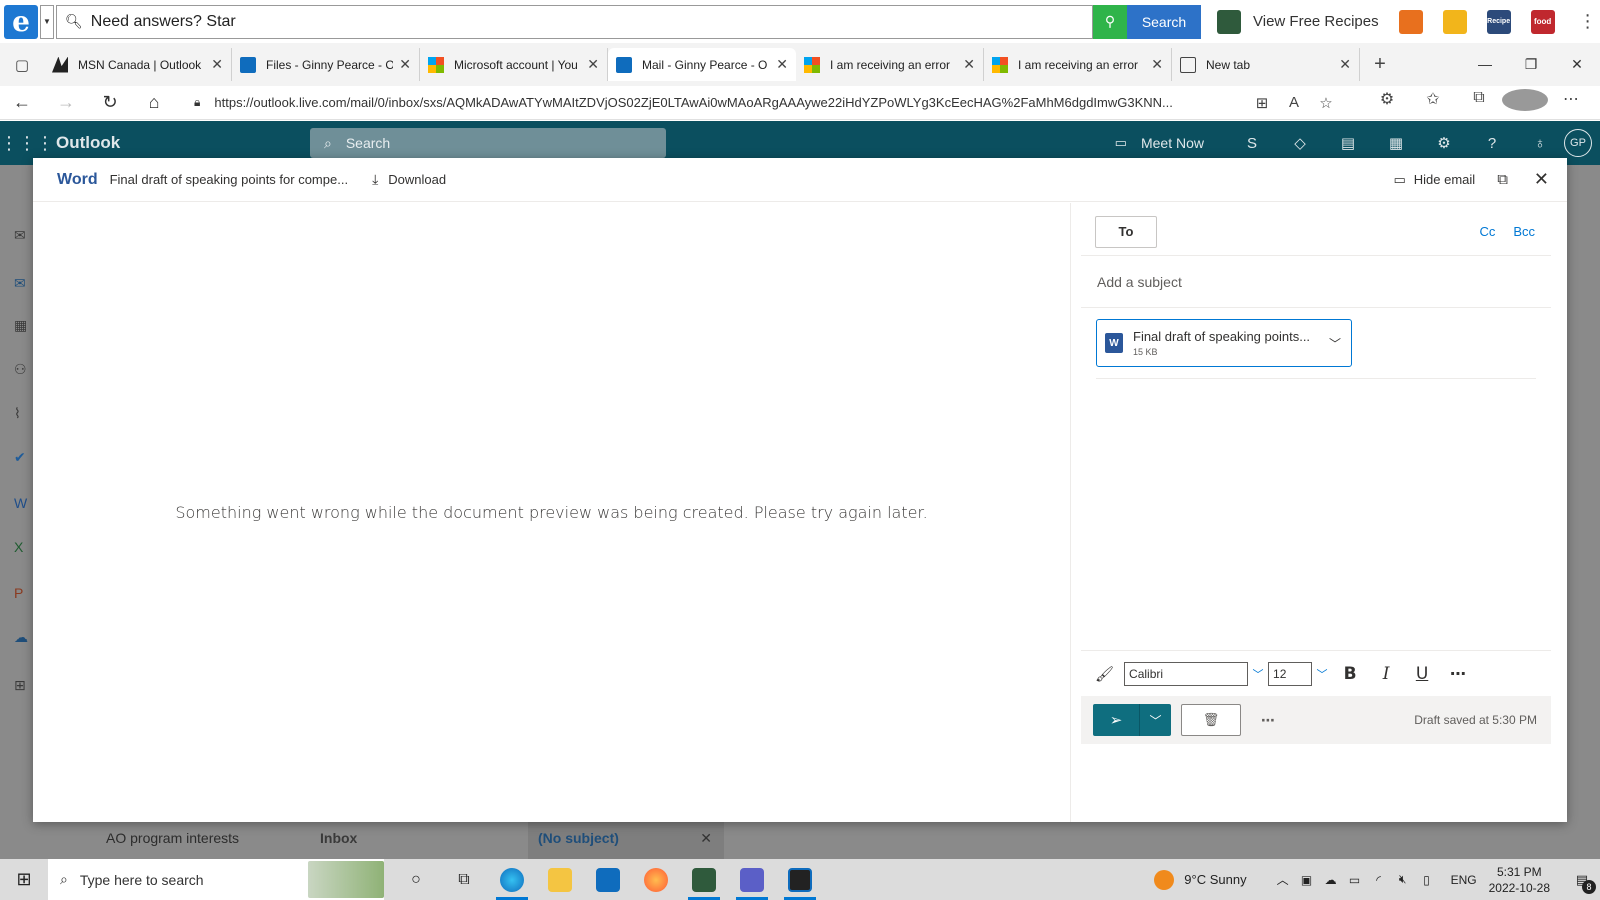 This screenshot has height=900, width=1600. Describe the element at coordinates (574, 21) in the screenshot. I see `toolbar-search-input: 🔍︎ Need answers? Star` at that location.